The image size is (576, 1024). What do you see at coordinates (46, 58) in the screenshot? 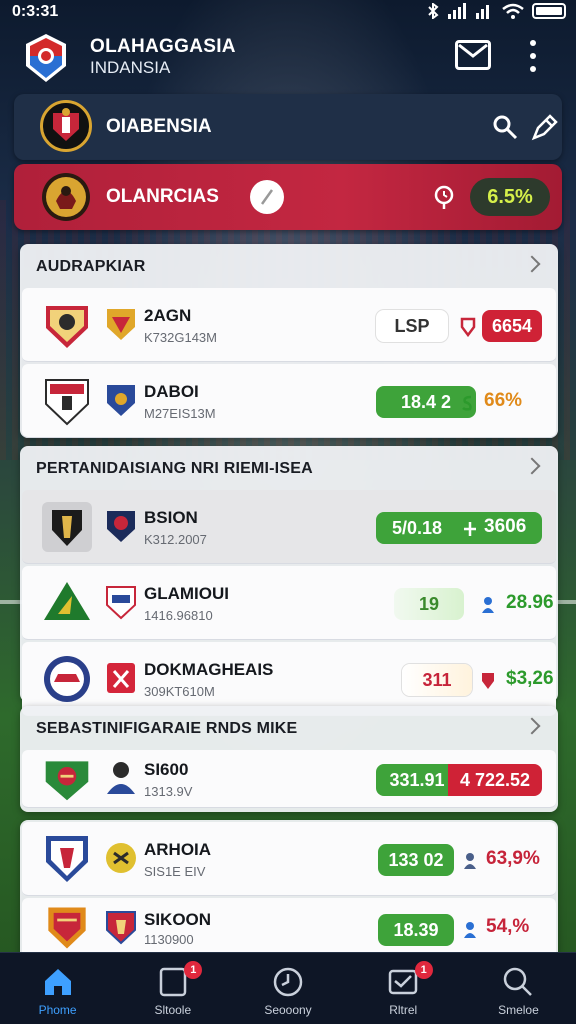
I see `app-logo` at bounding box center [46, 58].